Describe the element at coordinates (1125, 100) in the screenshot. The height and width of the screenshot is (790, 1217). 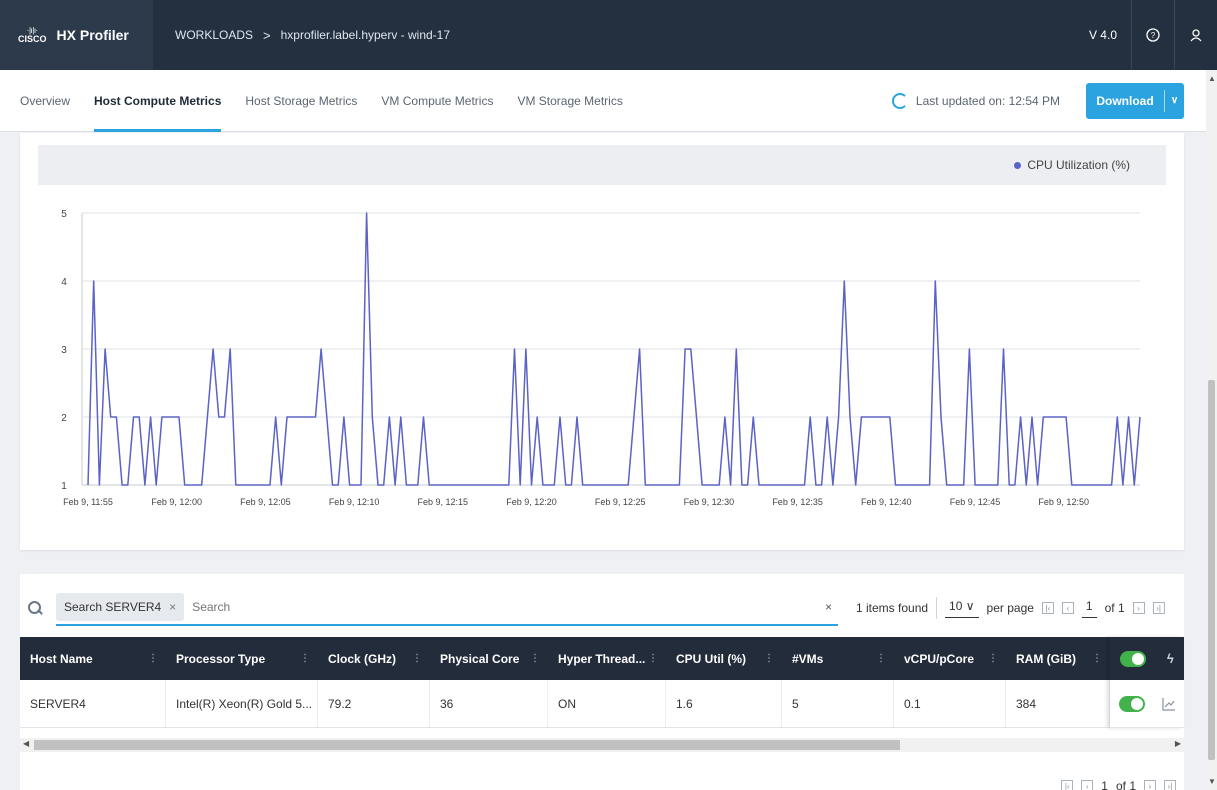
I see `download-label: Download` at that location.